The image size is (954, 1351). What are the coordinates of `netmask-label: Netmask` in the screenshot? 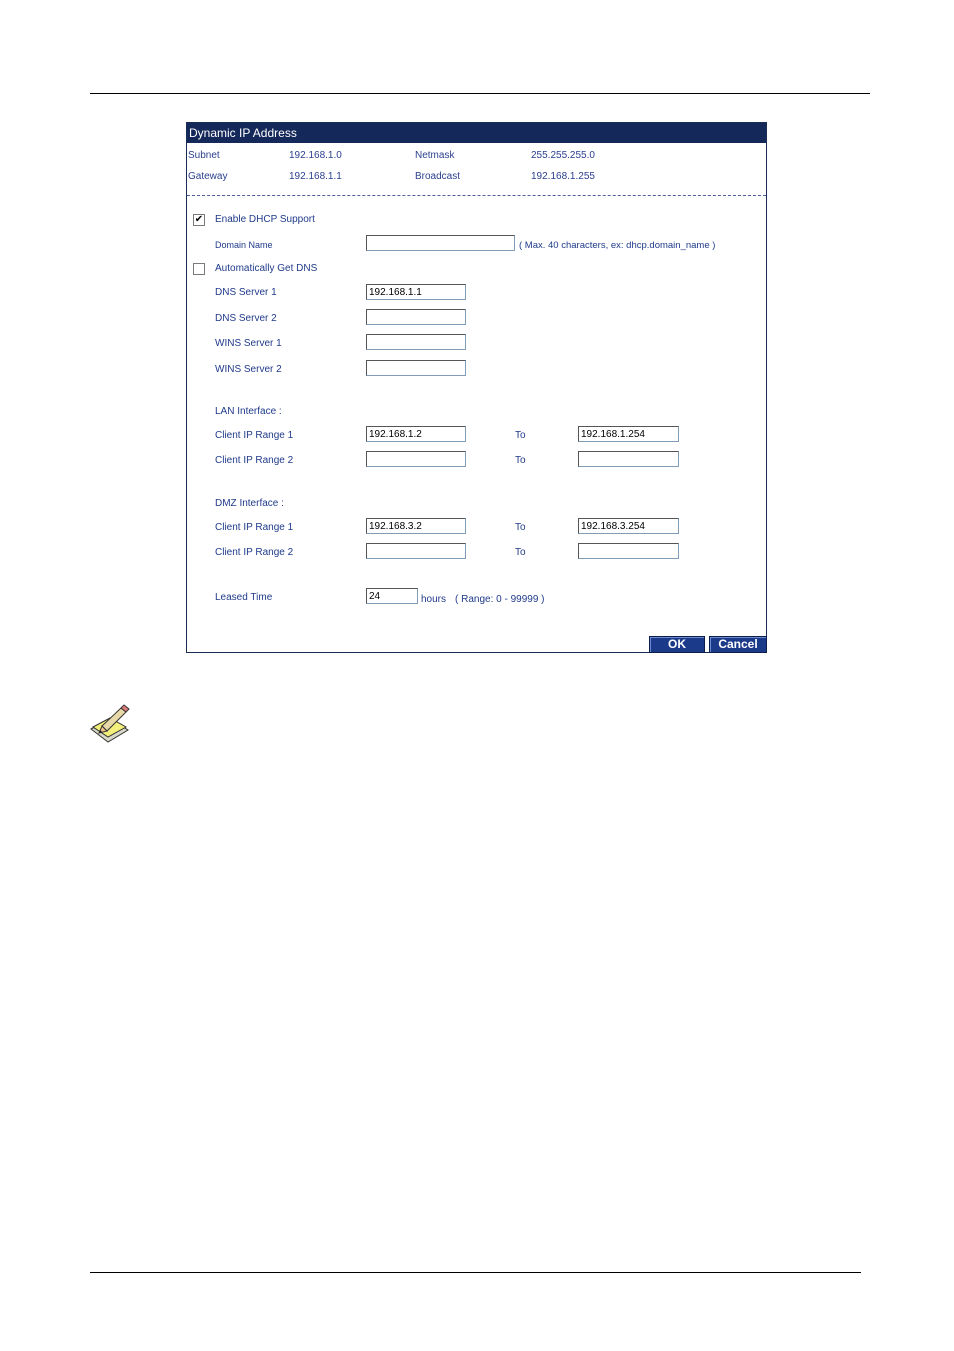 It's located at (435, 155).